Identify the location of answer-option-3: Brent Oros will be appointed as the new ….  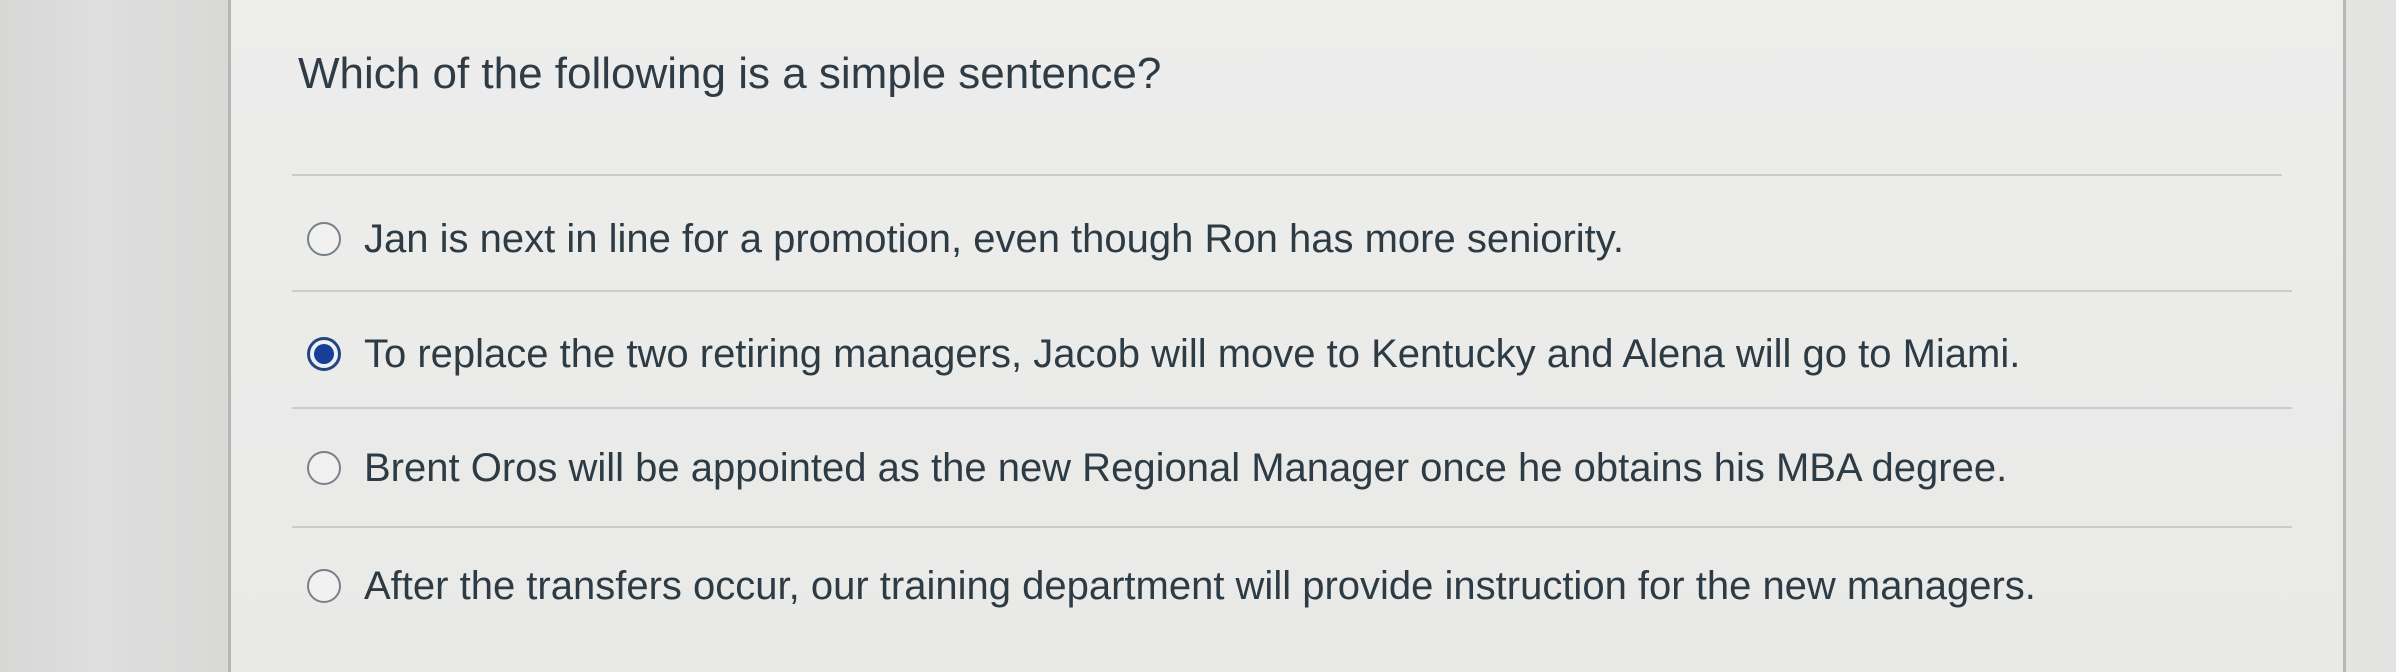
(1157, 468).